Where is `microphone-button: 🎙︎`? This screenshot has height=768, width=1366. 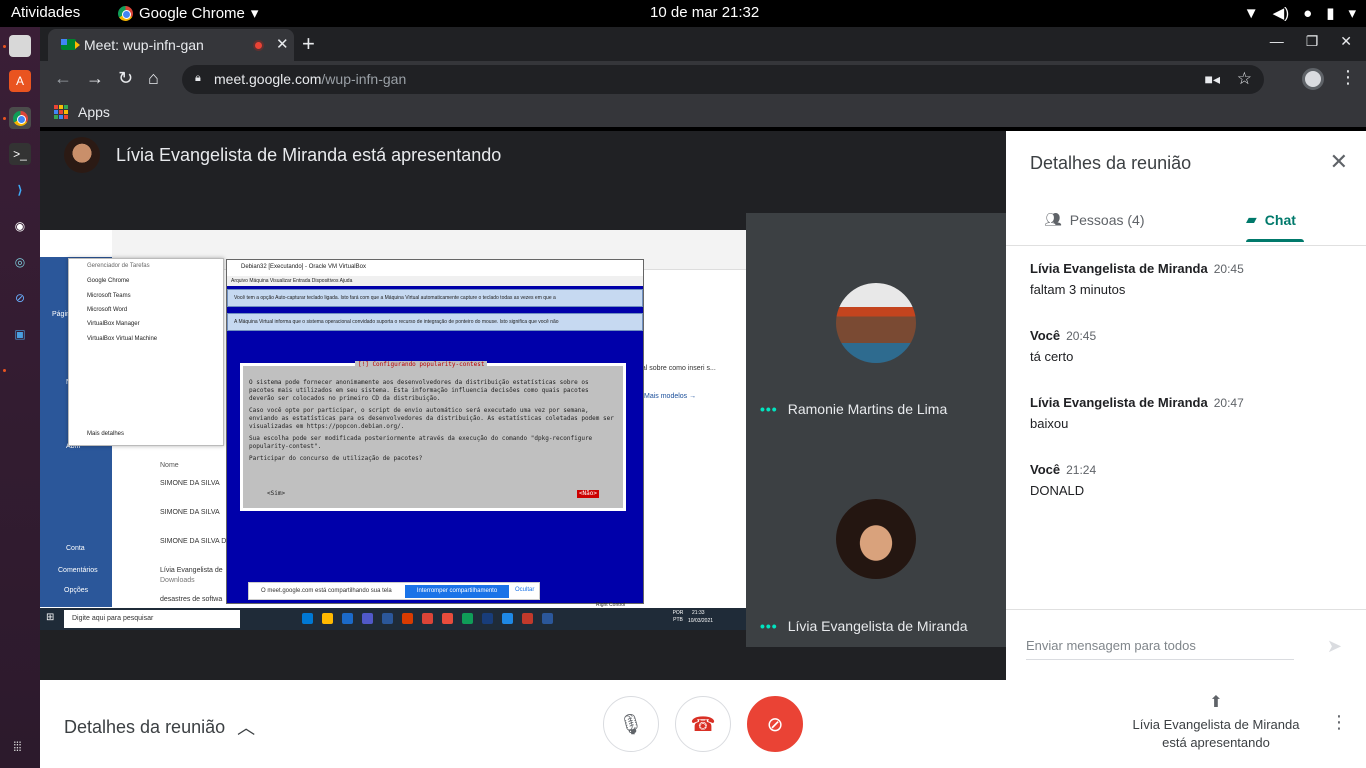
microphone-button: 🎙︎ is located at coordinates (631, 724).